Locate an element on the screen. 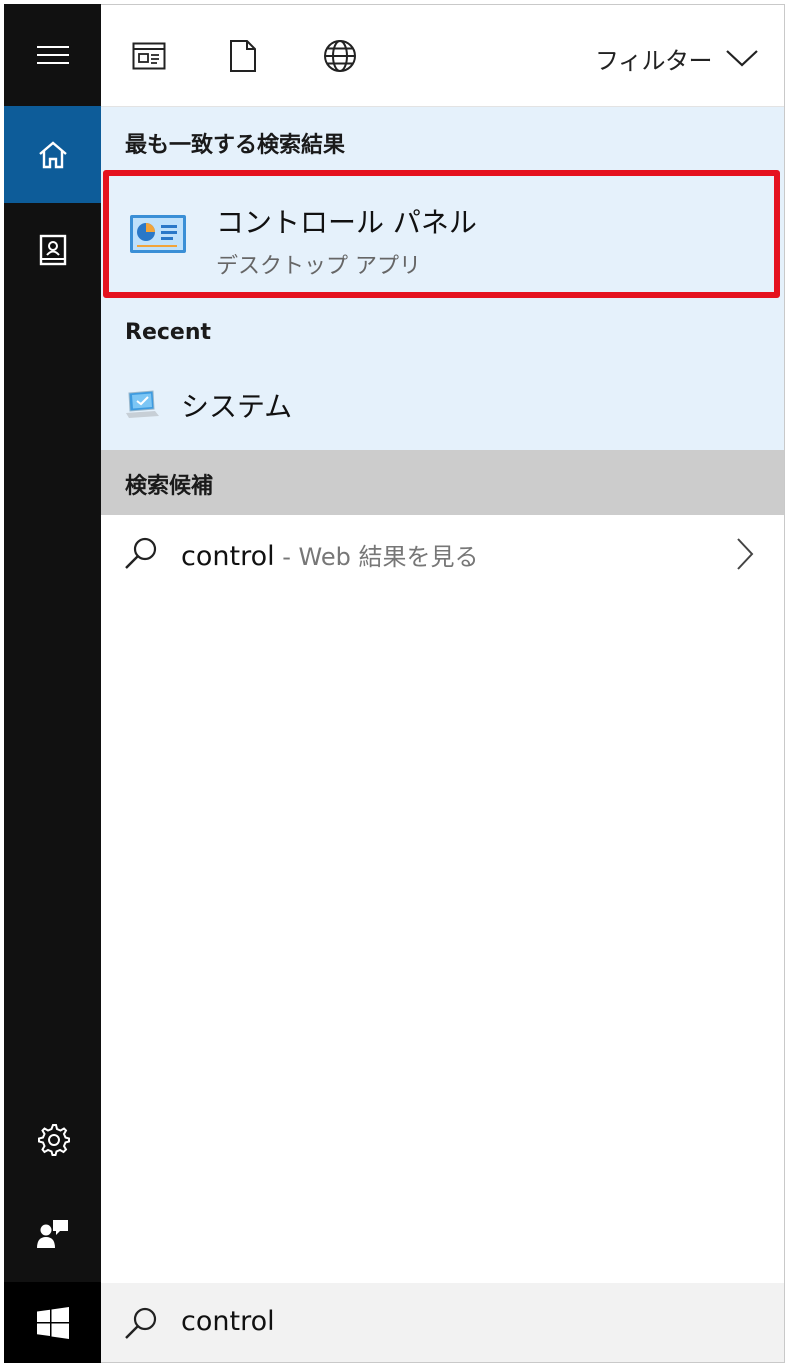 The height and width of the screenshot is (1368, 792). best-match-heading: 最も一致する検索結果 is located at coordinates (235, 145).